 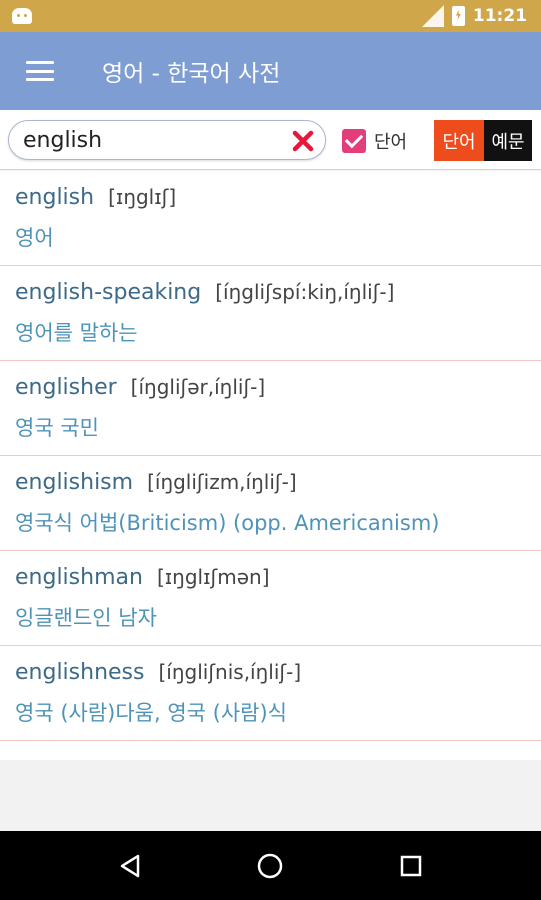 What do you see at coordinates (40, 71) in the screenshot?
I see `menu-icon` at bounding box center [40, 71].